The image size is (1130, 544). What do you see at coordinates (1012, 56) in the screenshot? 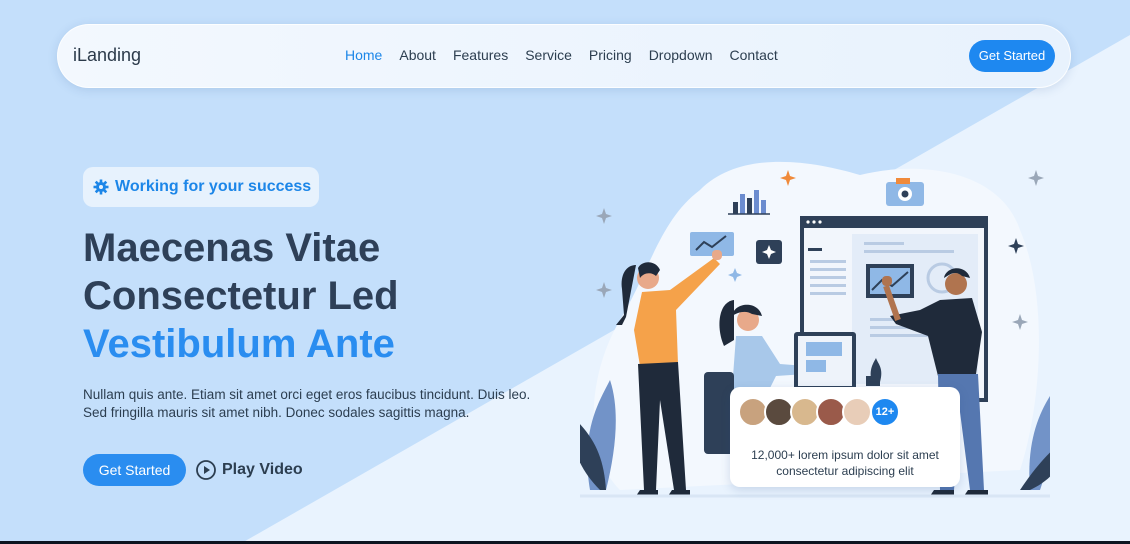
I see `header-get-started-button: Get Started` at bounding box center [1012, 56].